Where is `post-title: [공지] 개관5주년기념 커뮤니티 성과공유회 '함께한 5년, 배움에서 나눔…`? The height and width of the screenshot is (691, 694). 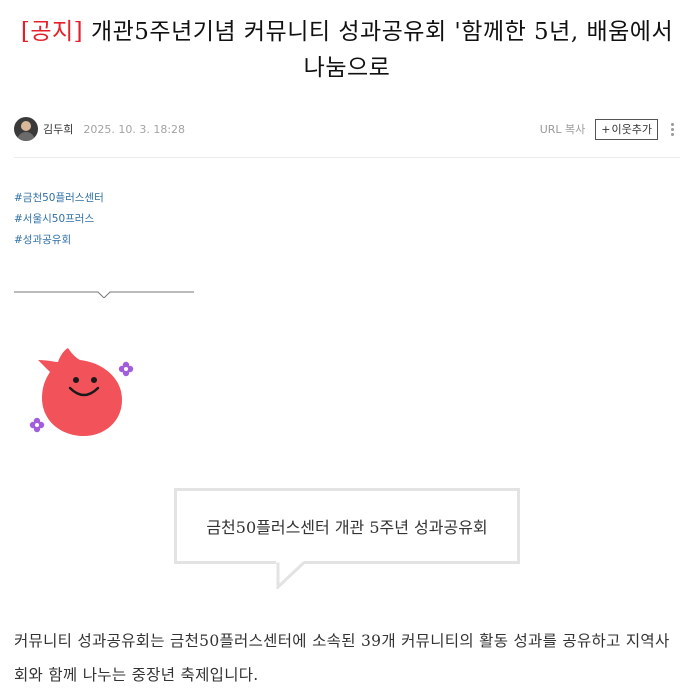
post-title: [공지] 개관5주년기념 커뮤니티 성과공유회 '함께한 5년, 배움에서 나눔… is located at coordinates (347, 50).